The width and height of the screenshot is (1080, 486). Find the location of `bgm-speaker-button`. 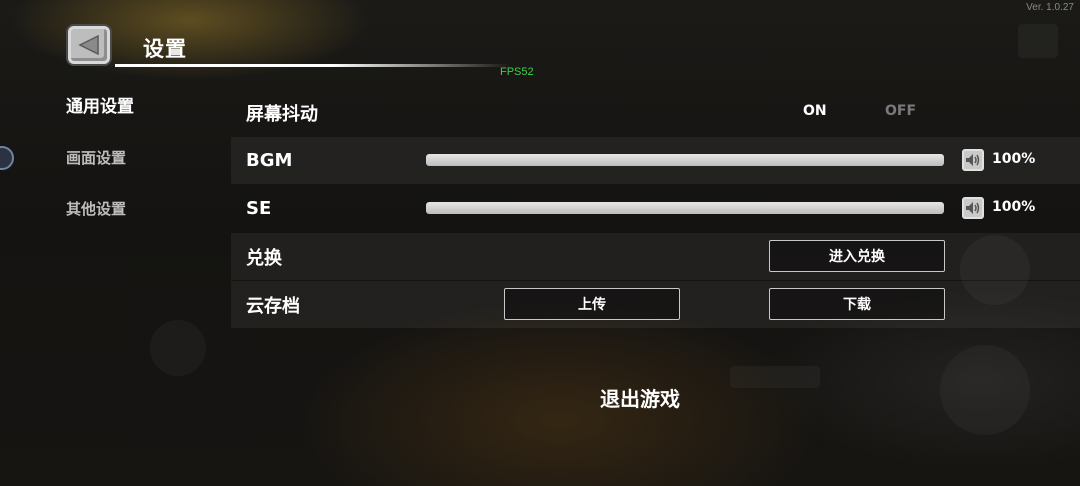

bgm-speaker-button is located at coordinates (973, 160).